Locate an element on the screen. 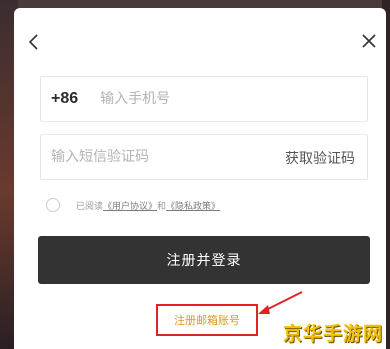  verification-code-field: 获取验证码 is located at coordinates (204, 157).